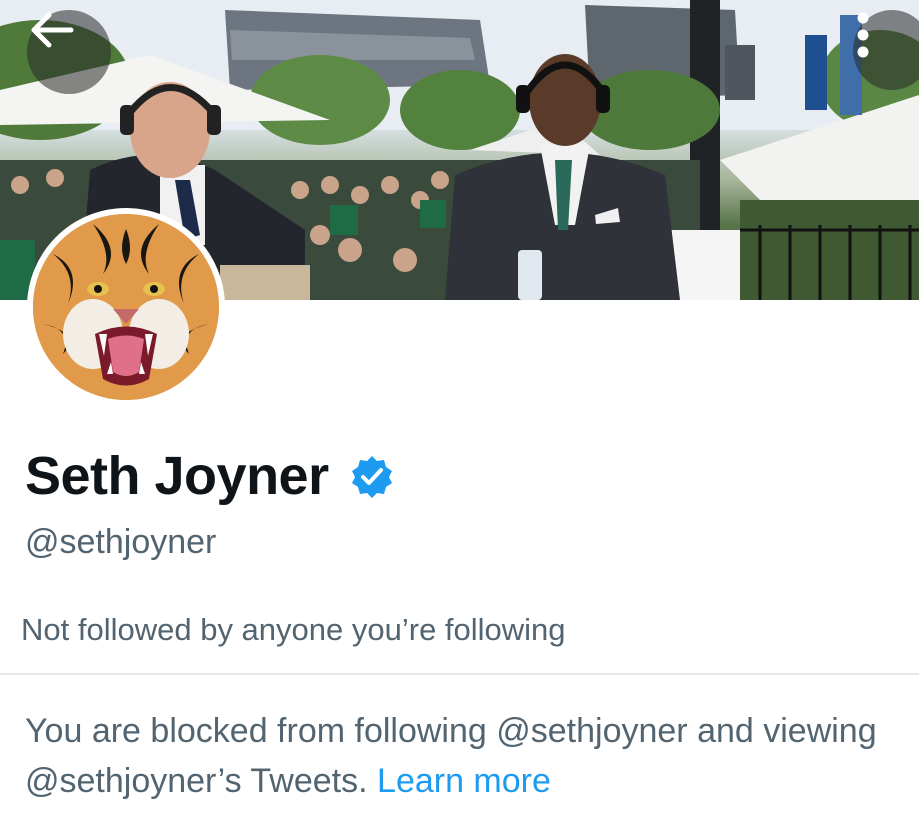  I want to click on profile-avatar, so click(126, 307).